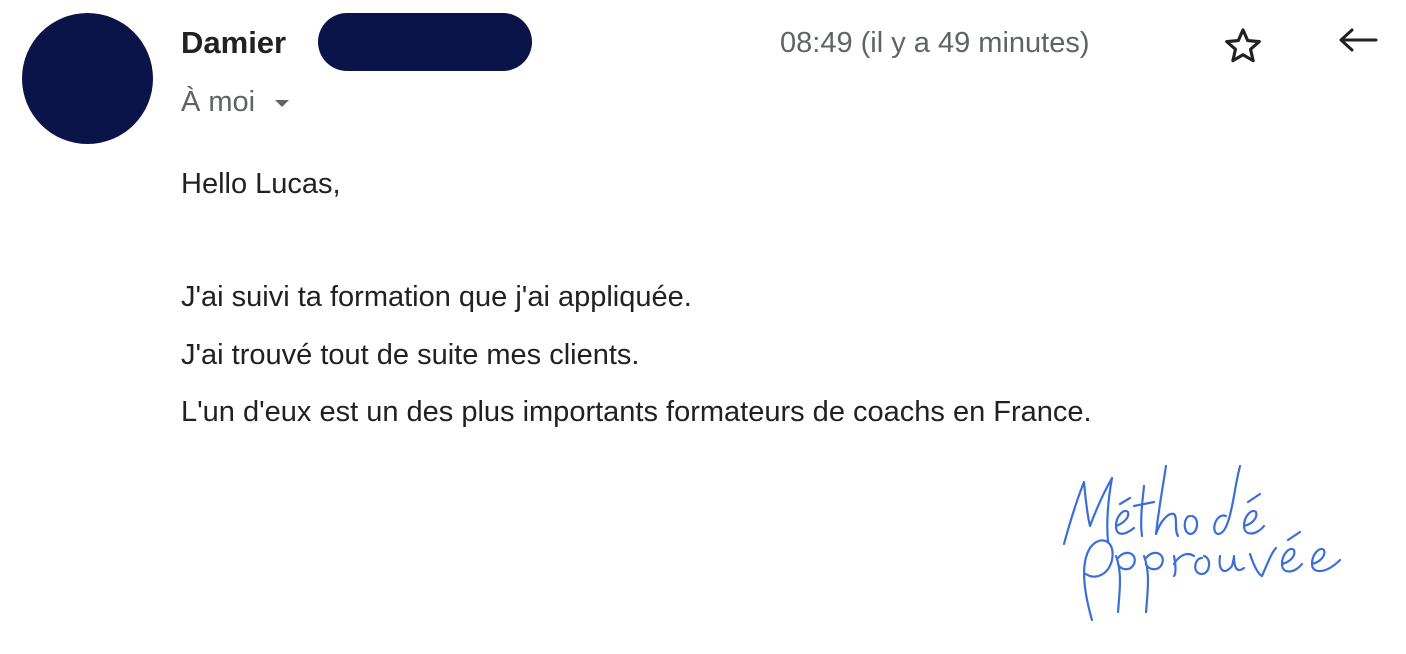 This screenshot has width=1406, height=654. Describe the element at coordinates (935, 43) in the screenshot. I see `timestamp: 08:49 (il y a 49 minutes)` at that location.